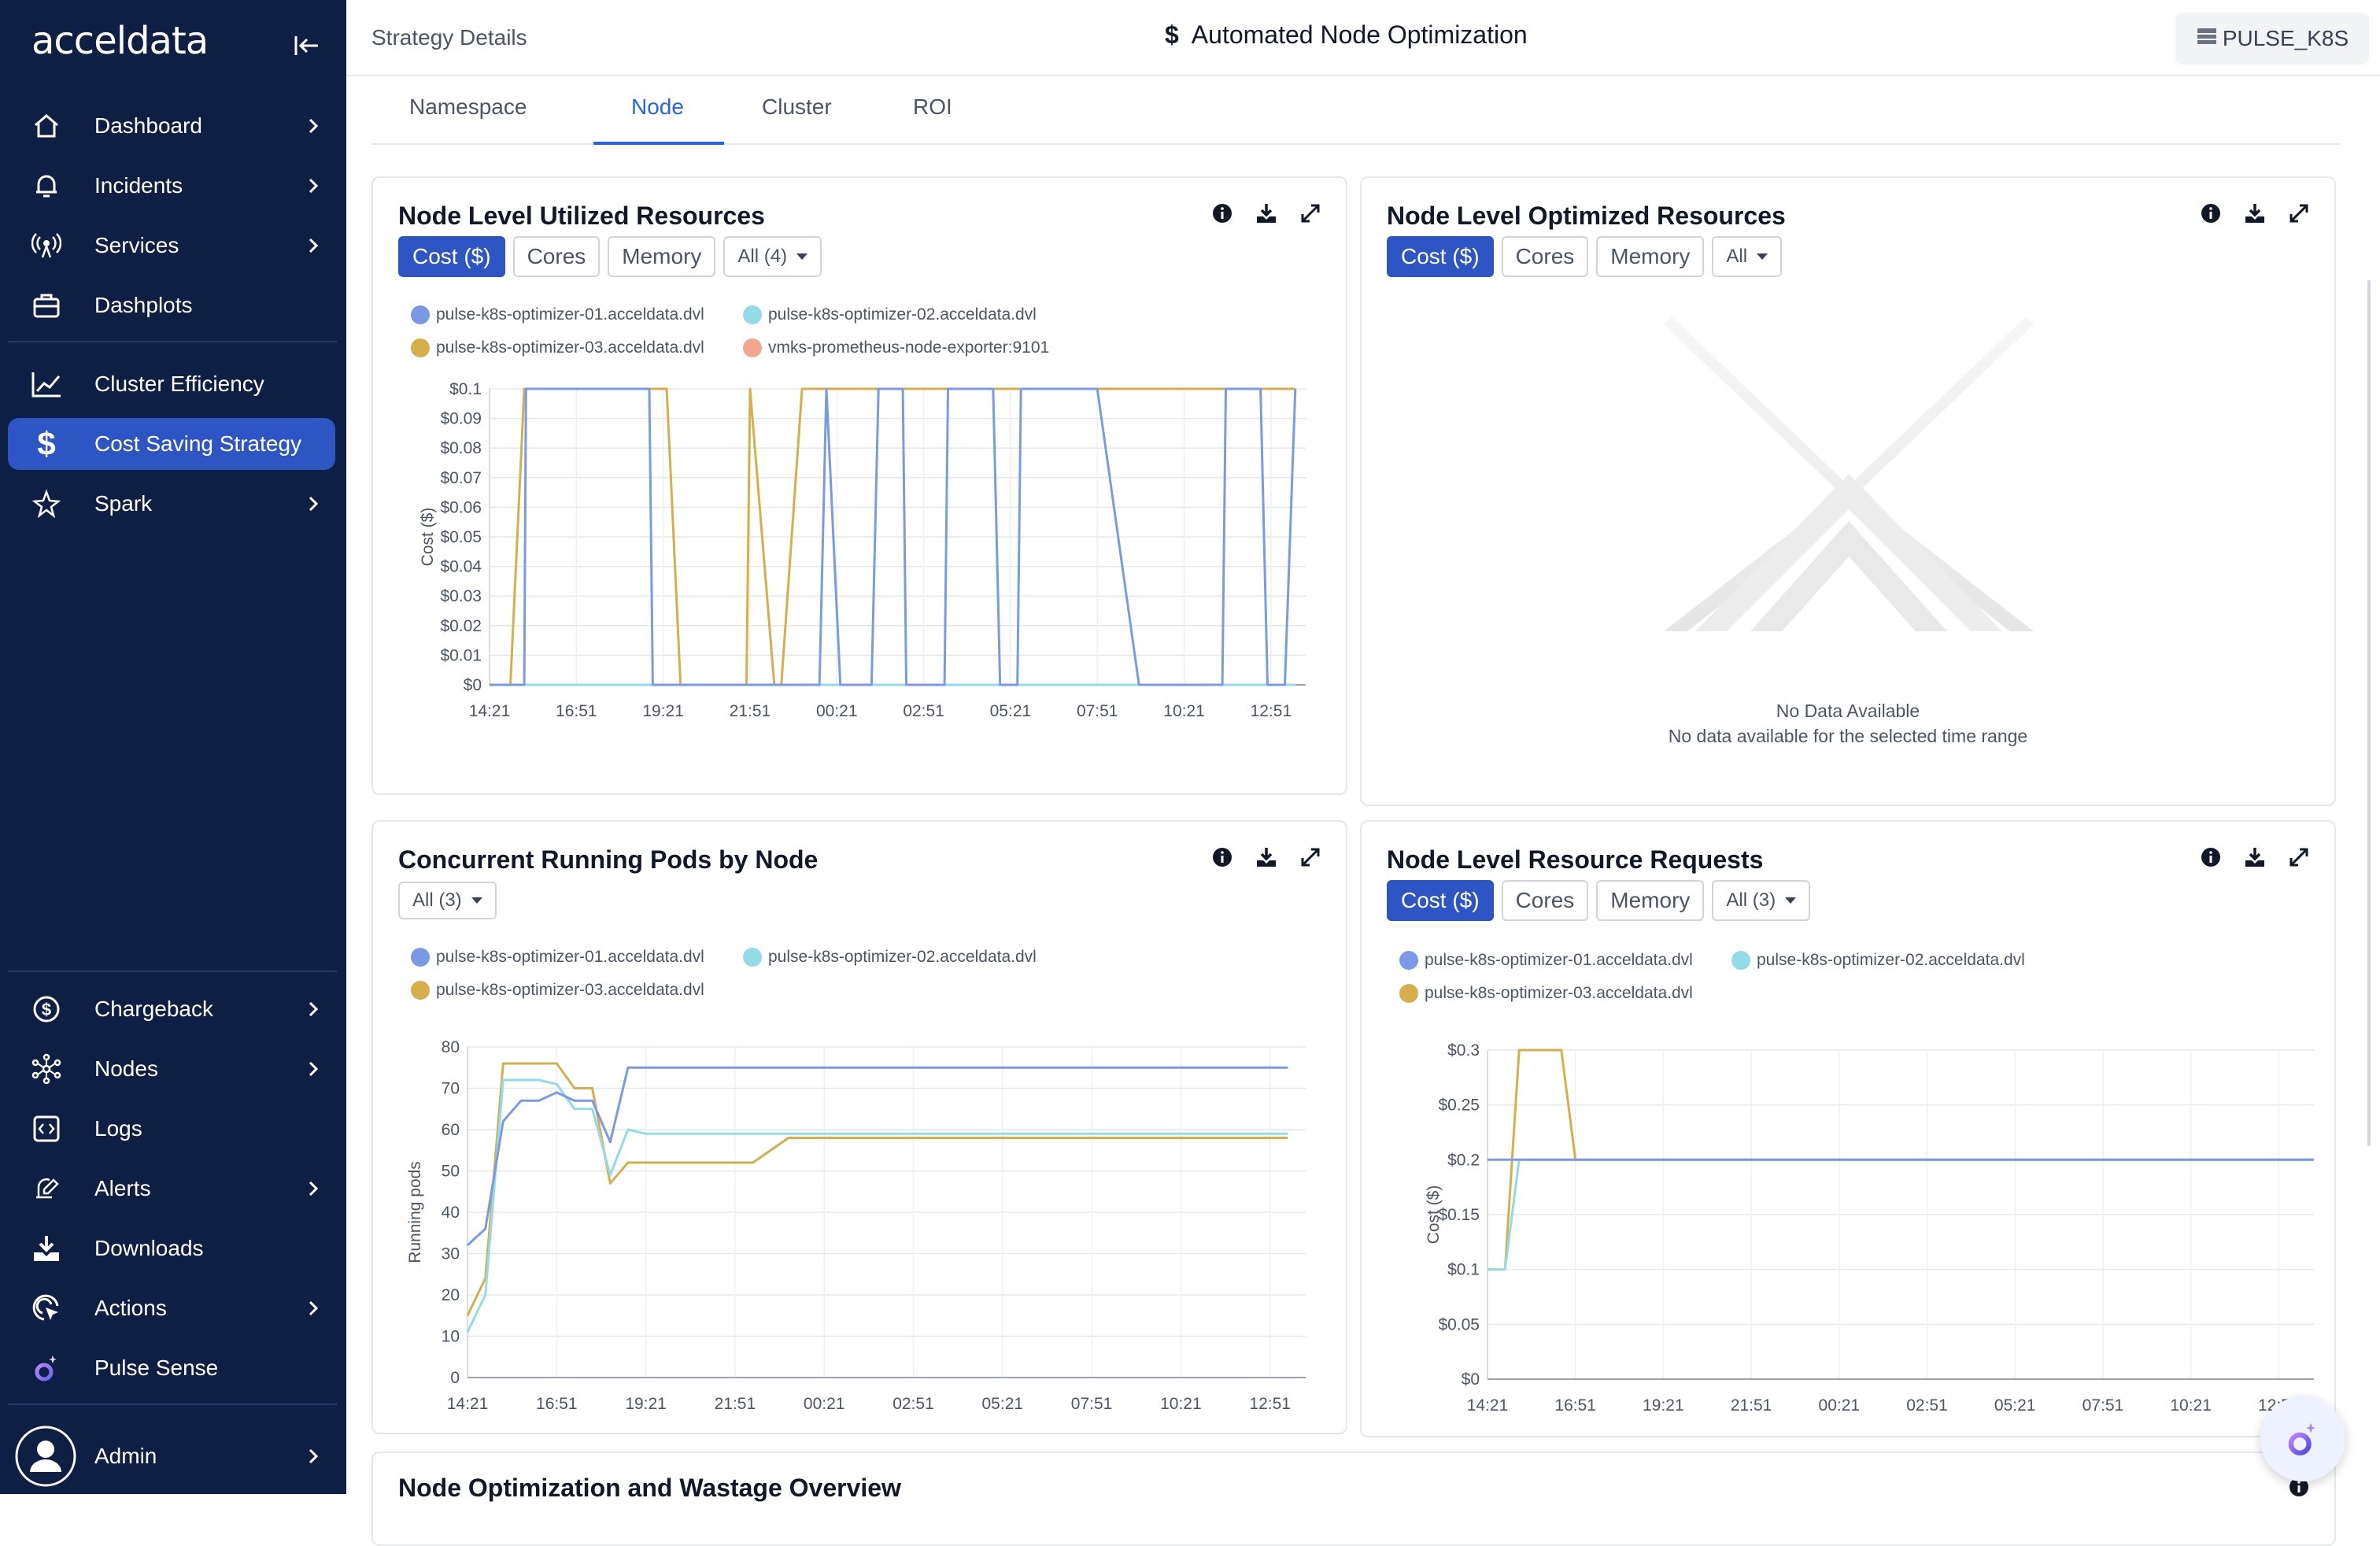 Image resolution: width=2380 pixels, height=1546 pixels. I want to click on tab-node: Node, so click(657, 107).